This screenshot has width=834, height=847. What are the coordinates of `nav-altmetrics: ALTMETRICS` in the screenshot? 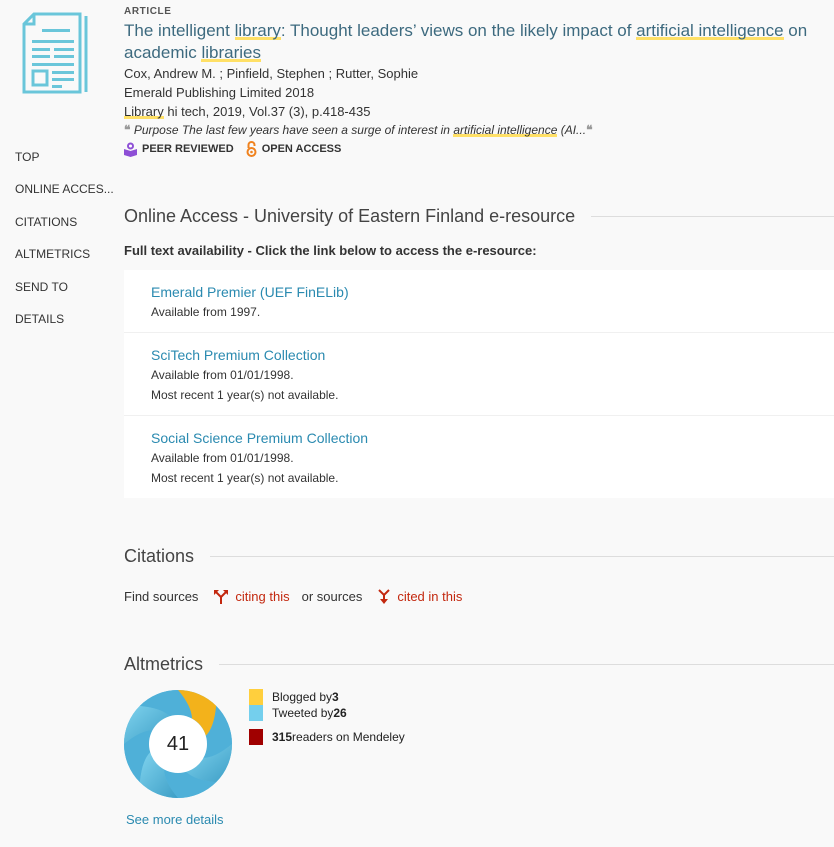 It's located at (67, 259).